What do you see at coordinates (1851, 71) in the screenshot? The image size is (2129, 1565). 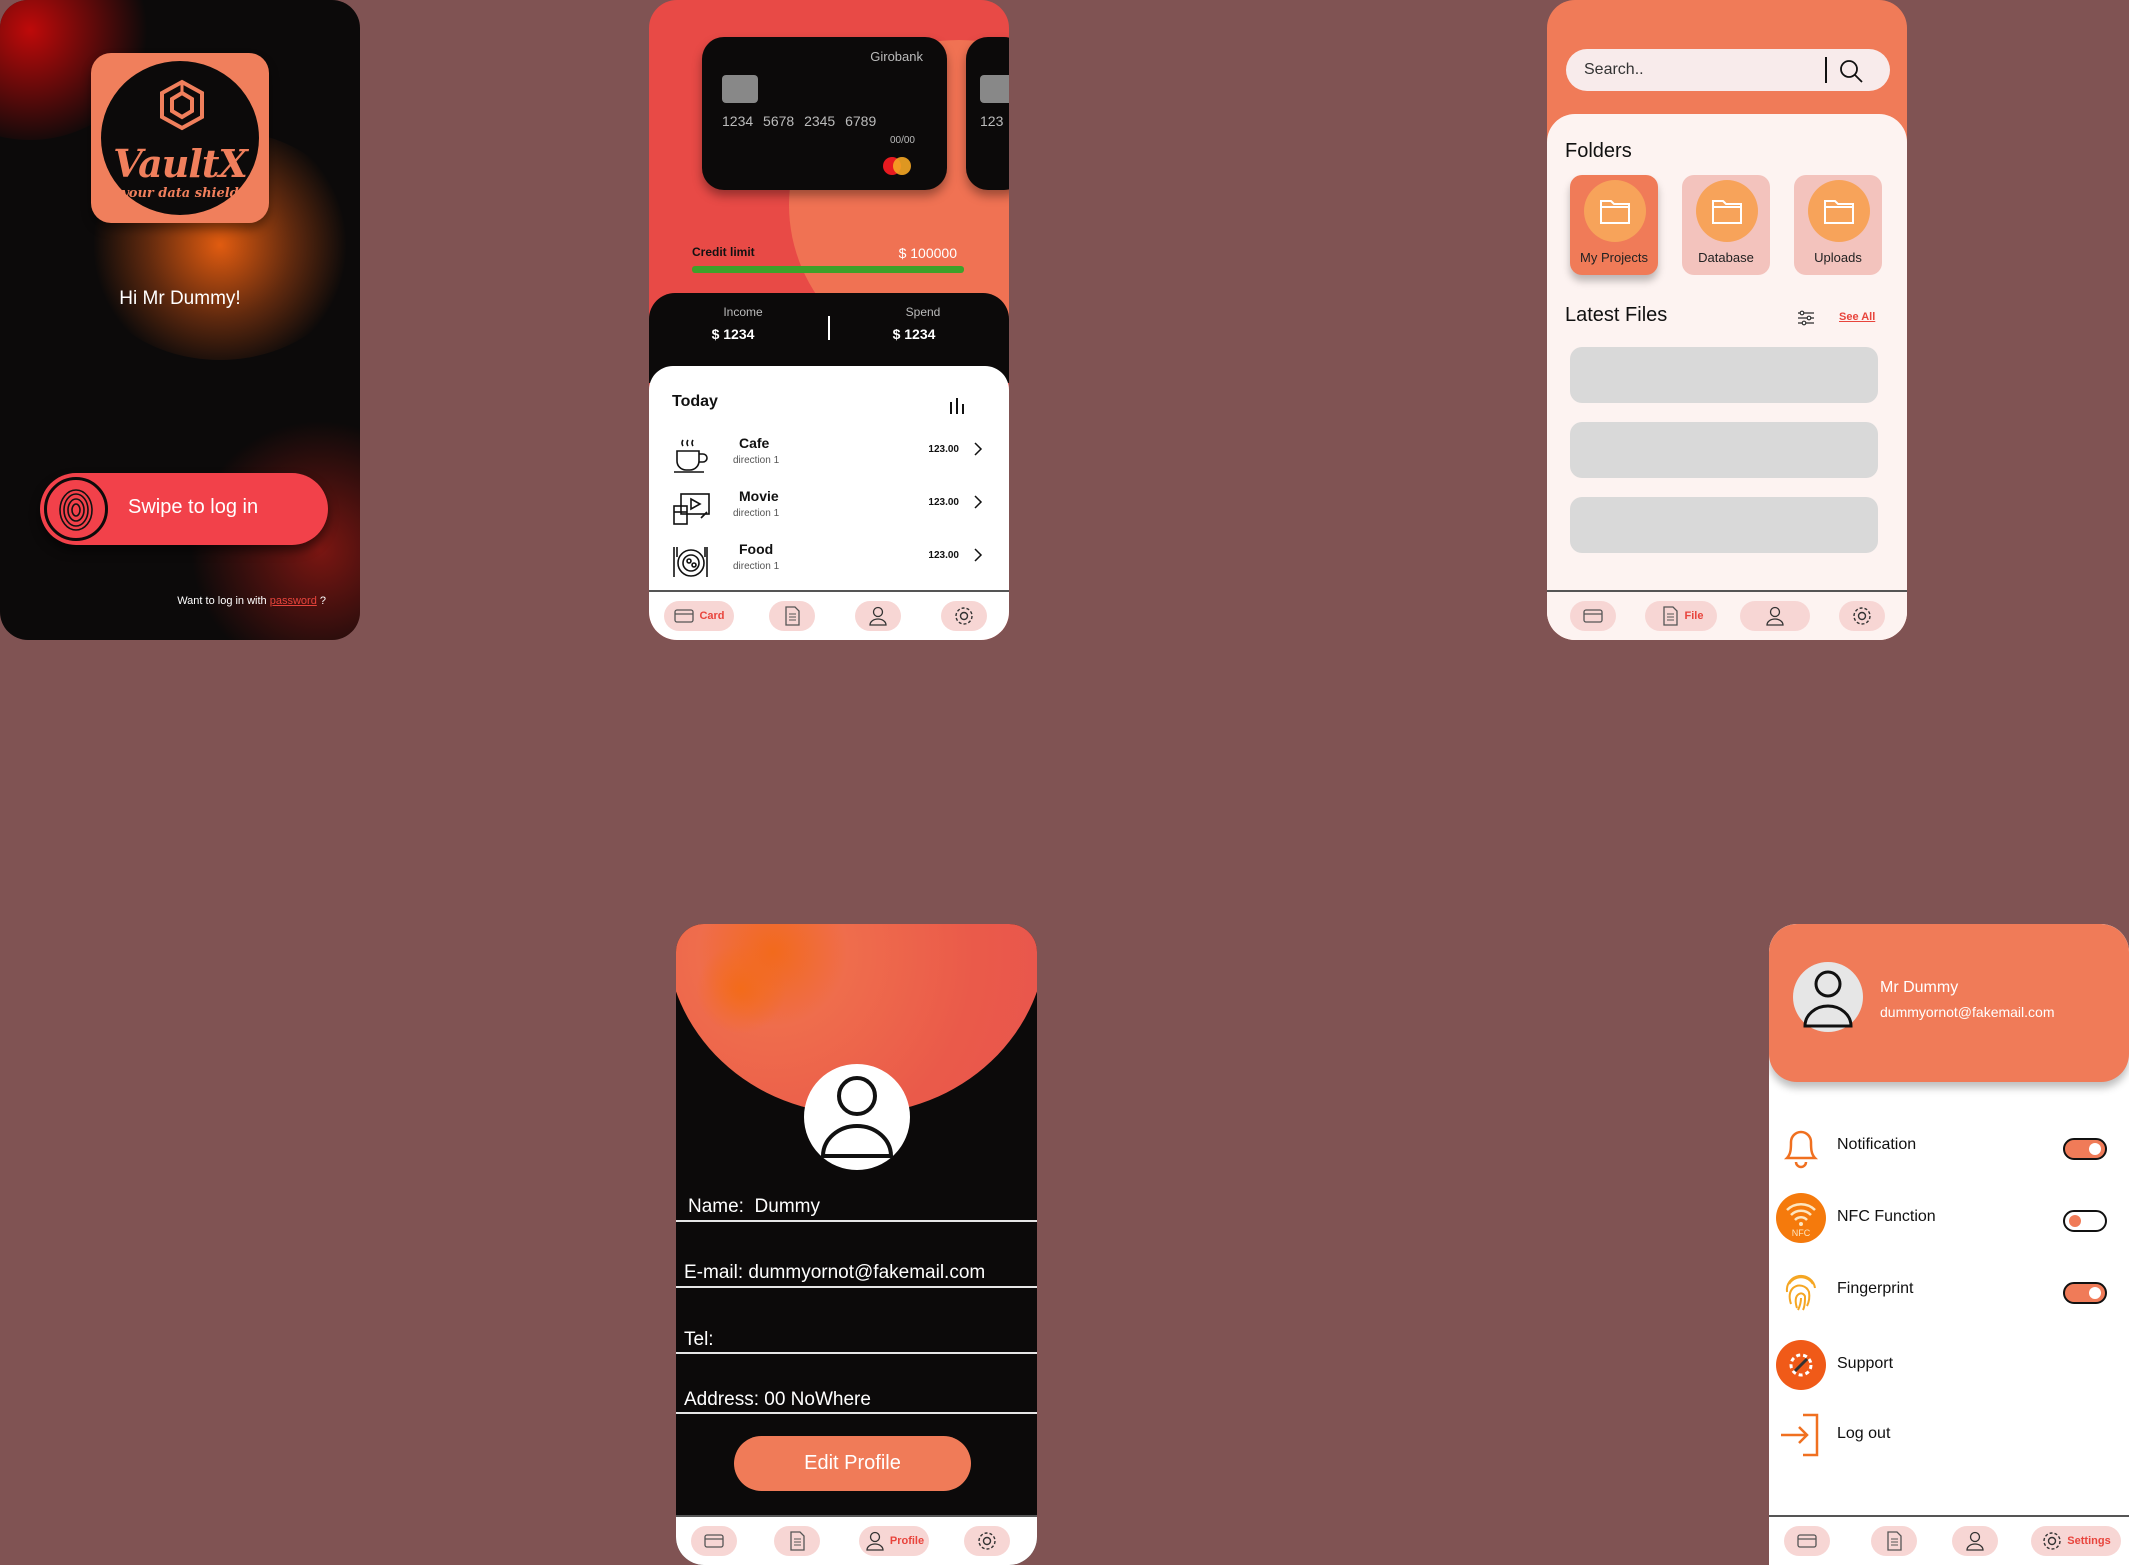 I see `search-icon` at bounding box center [1851, 71].